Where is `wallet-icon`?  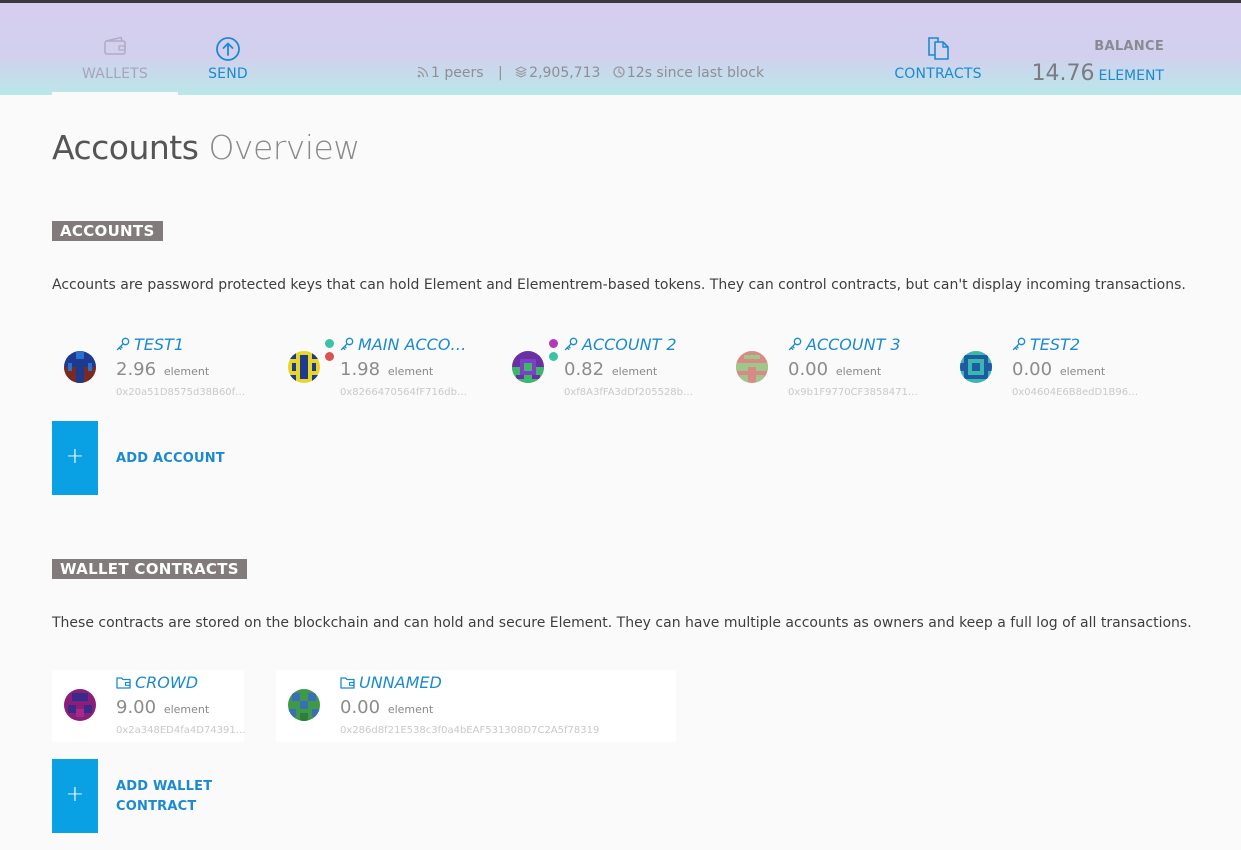
wallet-icon is located at coordinates (115, 48).